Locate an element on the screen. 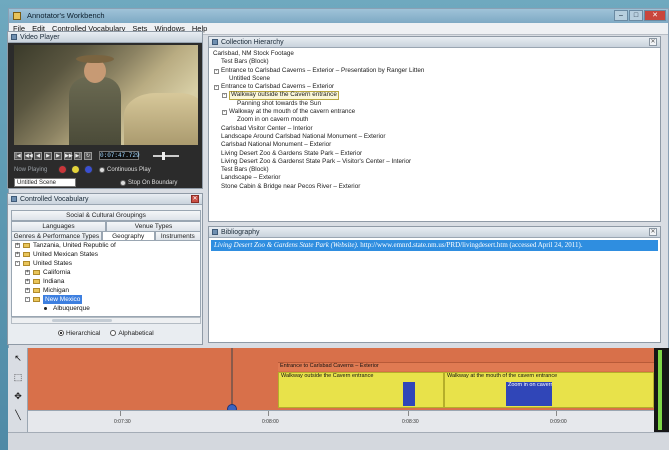 This screenshot has height=450, width=669. step-forward-icon: ▶ is located at coordinates (58, 155).